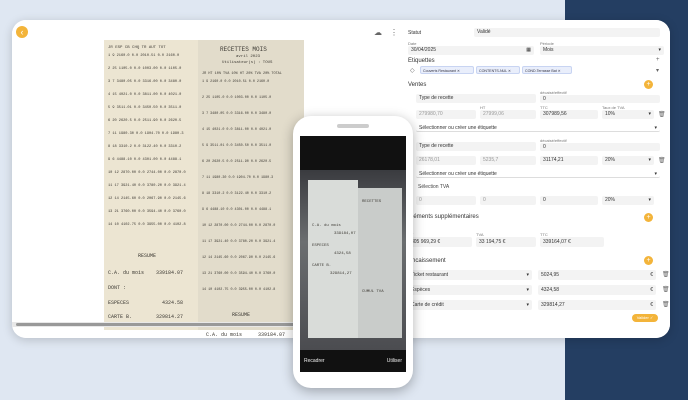  What do you see at coordinates (602, 50) in the screenshot?
I see `periode-select: Mois ▾` at bounding box center [602, 50].